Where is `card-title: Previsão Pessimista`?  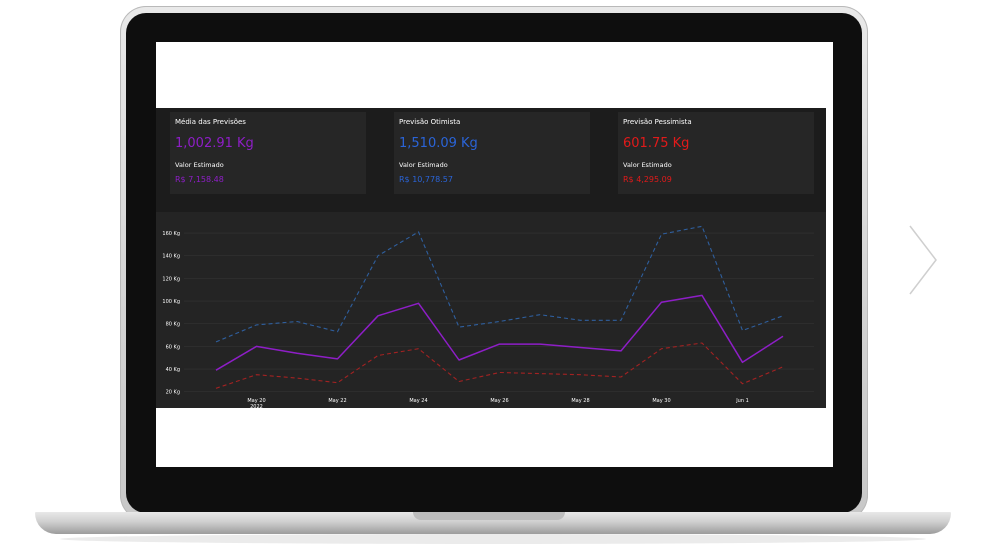
card-title: Previsão Pessimista is located at coordinates (657, 122).